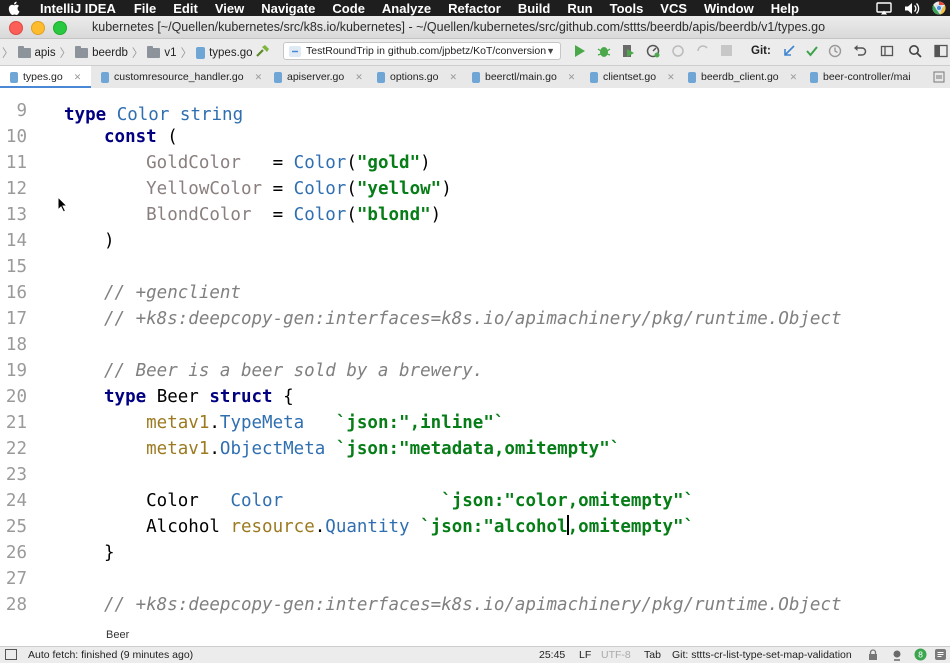  I want to click on line-number: 26, so click(13, 553).